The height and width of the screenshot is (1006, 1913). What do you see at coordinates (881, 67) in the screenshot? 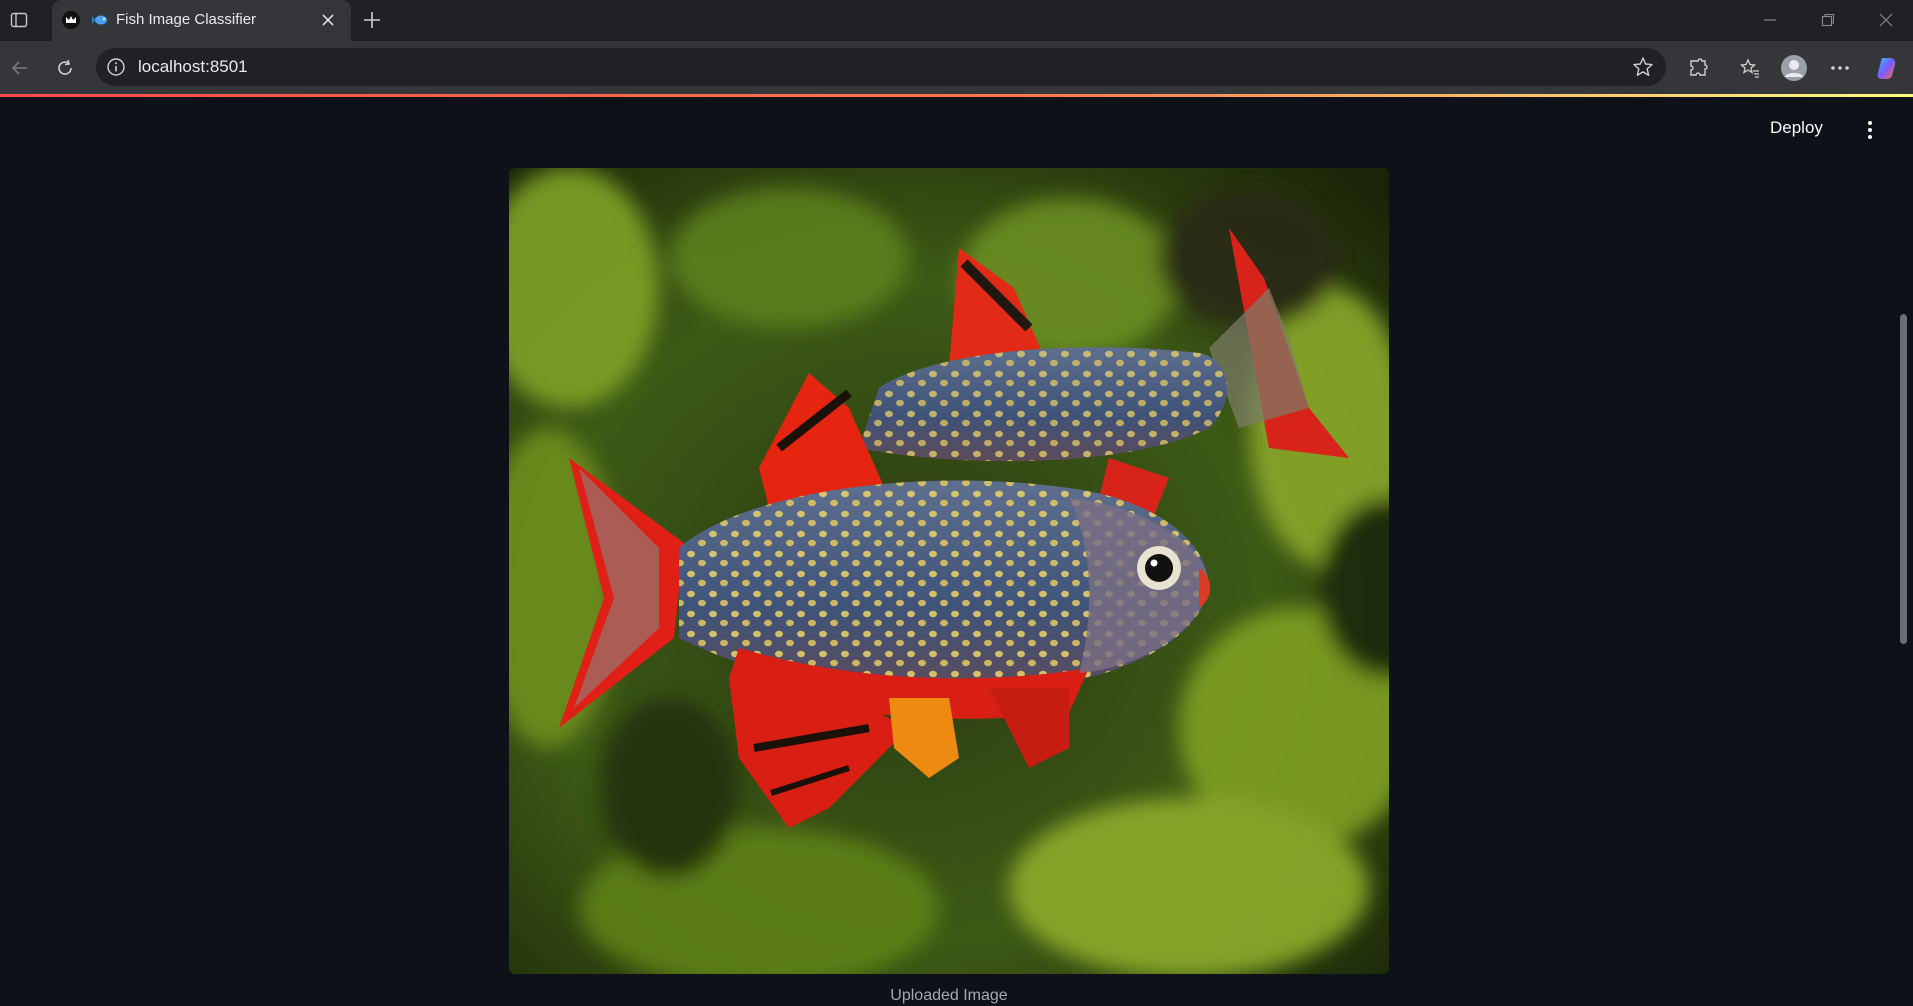
I see `address-bar: localhost:8501` at bounding box center [881, 67].